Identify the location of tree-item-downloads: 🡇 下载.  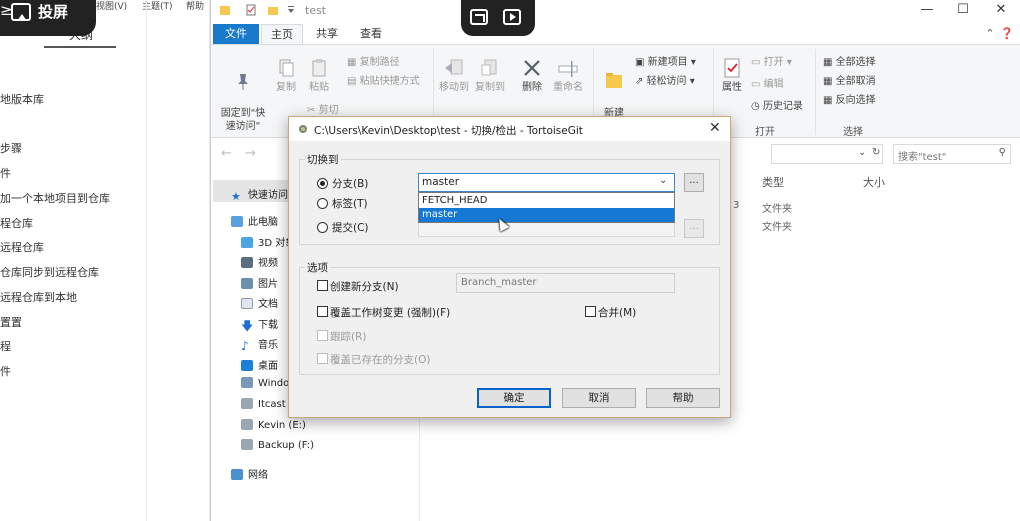
(259, 324).